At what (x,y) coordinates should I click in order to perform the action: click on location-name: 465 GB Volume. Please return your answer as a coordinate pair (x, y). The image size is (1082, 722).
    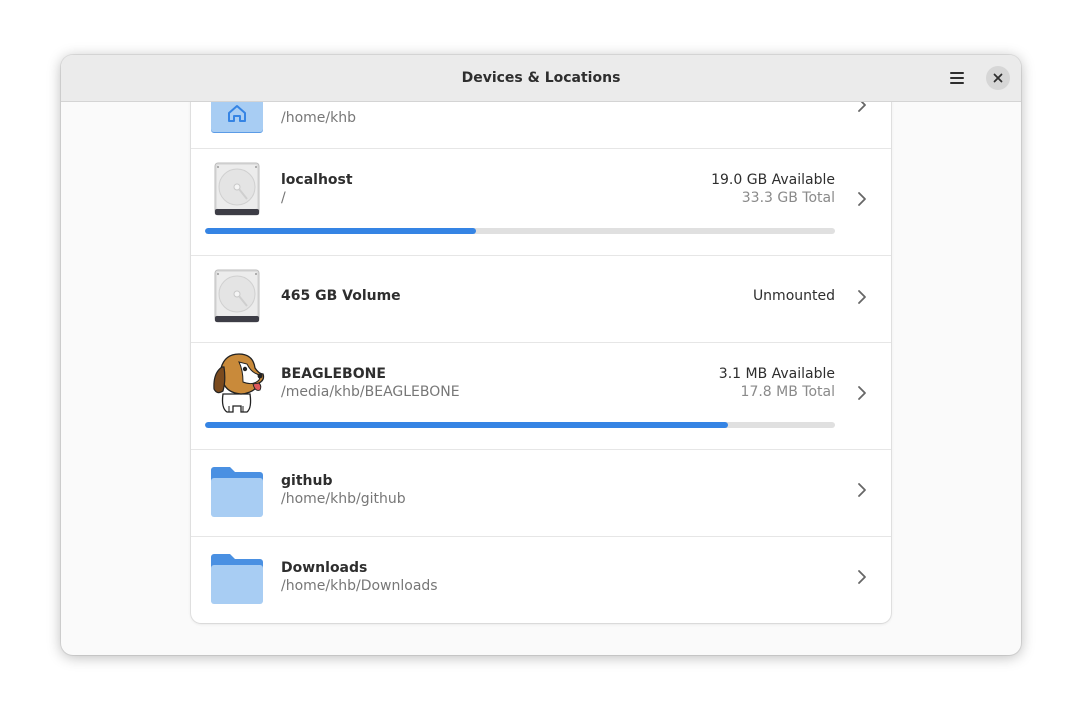
    Looking at the image, I should click on (341, 296).